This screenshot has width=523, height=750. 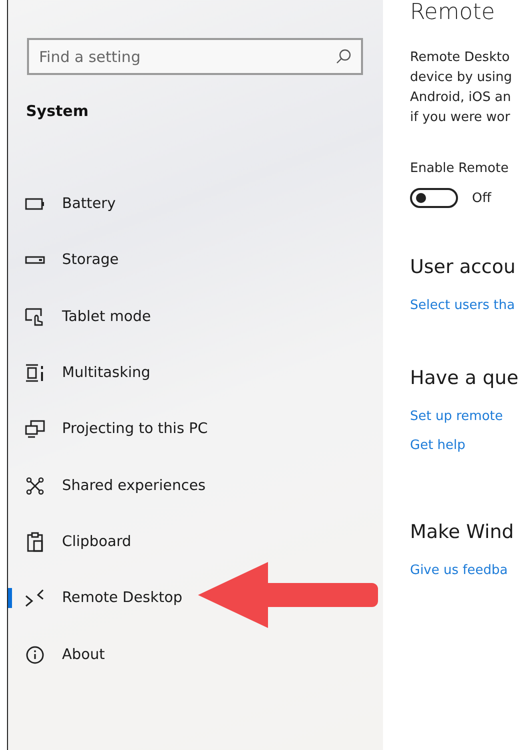 I want to click on description-text: if you were wor, so click(x=461, y=118).